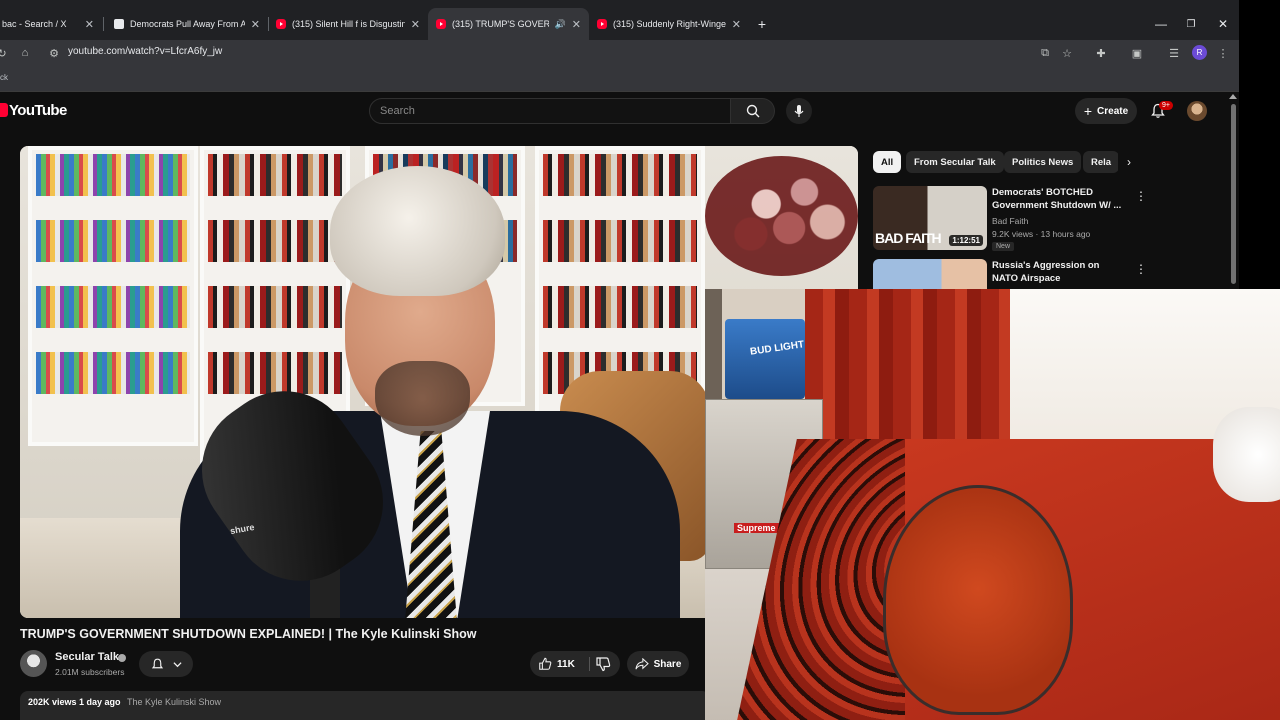  Describe the element at coordinates (1043, 162) in the screenshot. I see `chip-politics-news: Politics News` at that location.